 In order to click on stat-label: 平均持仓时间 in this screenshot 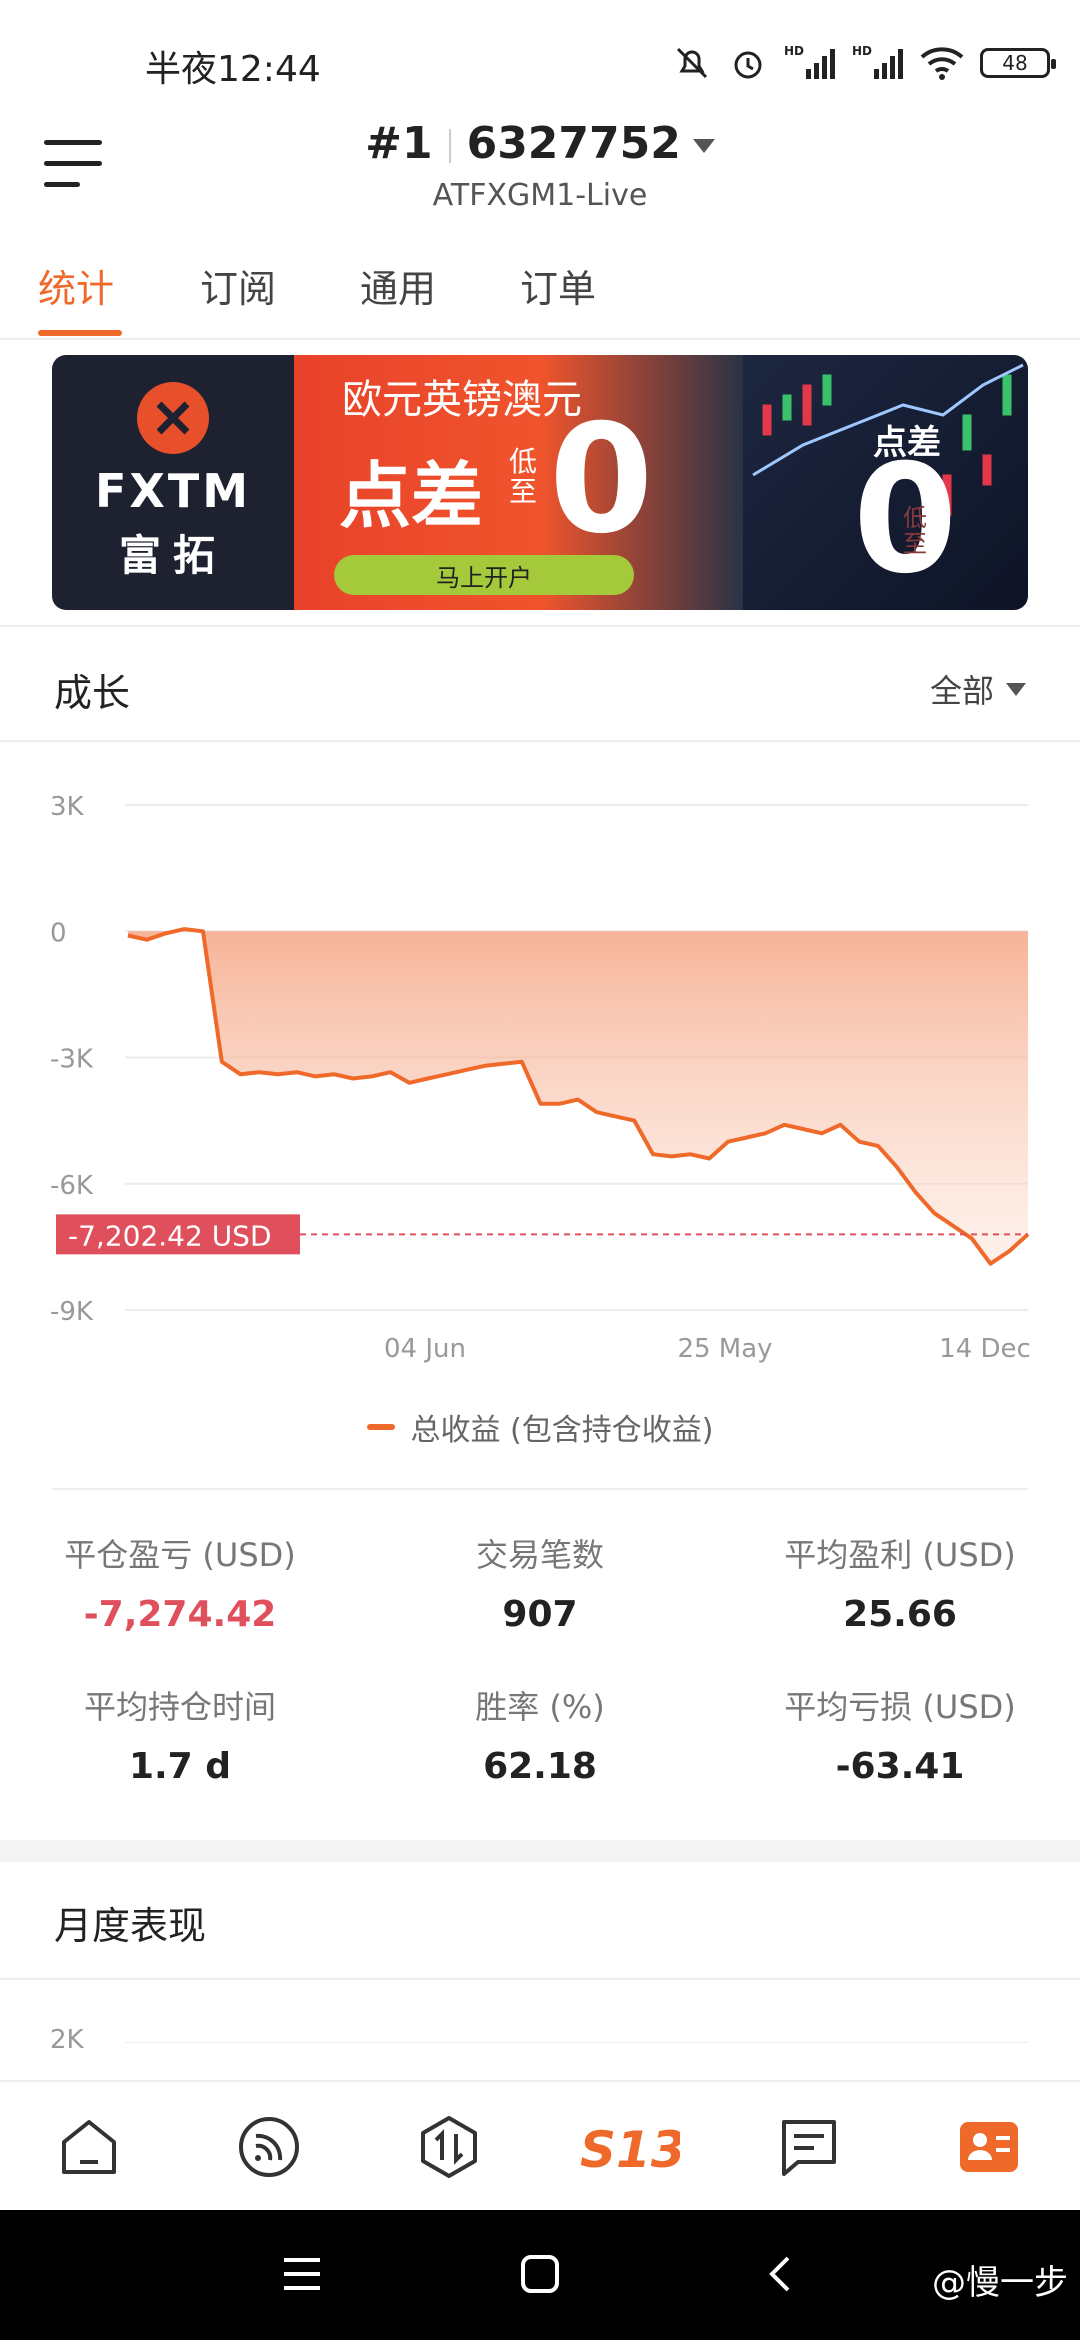, I will do `click(179, 1707)`.